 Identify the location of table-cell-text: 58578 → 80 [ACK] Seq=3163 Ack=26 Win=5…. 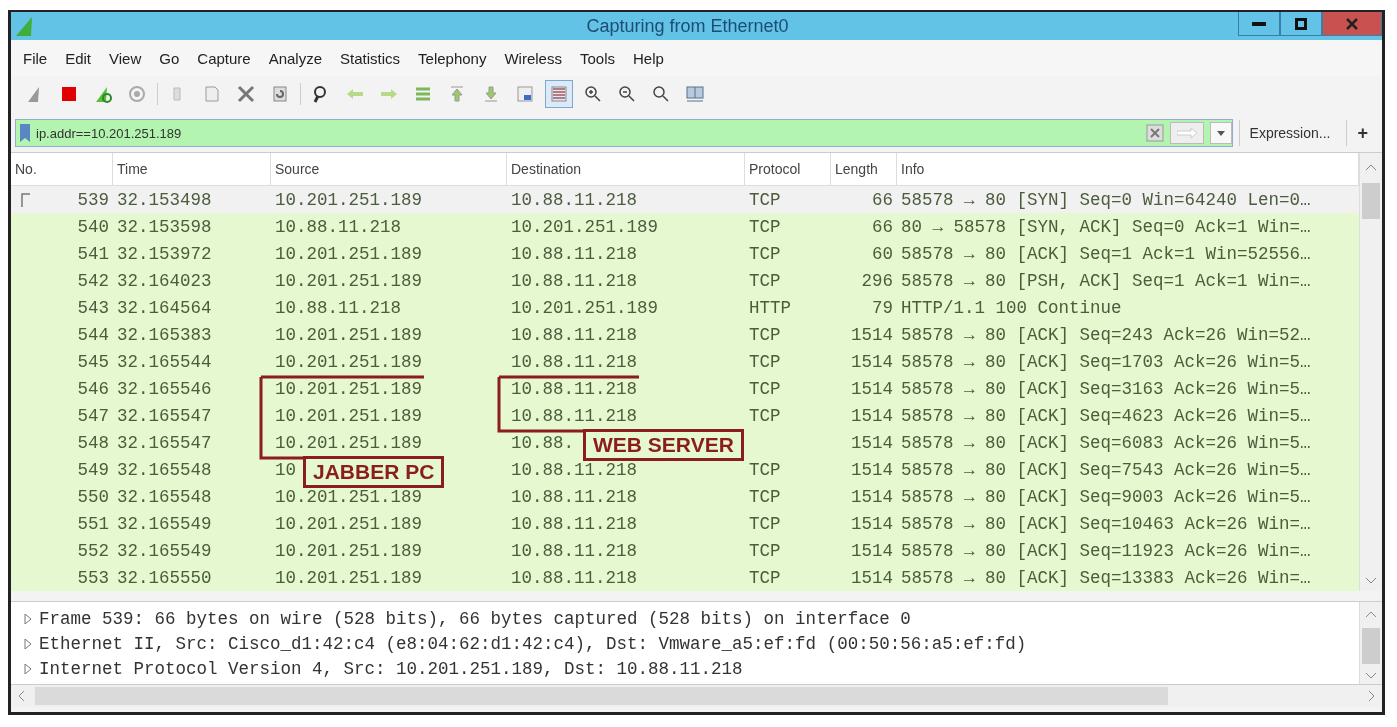
(1106, 388).